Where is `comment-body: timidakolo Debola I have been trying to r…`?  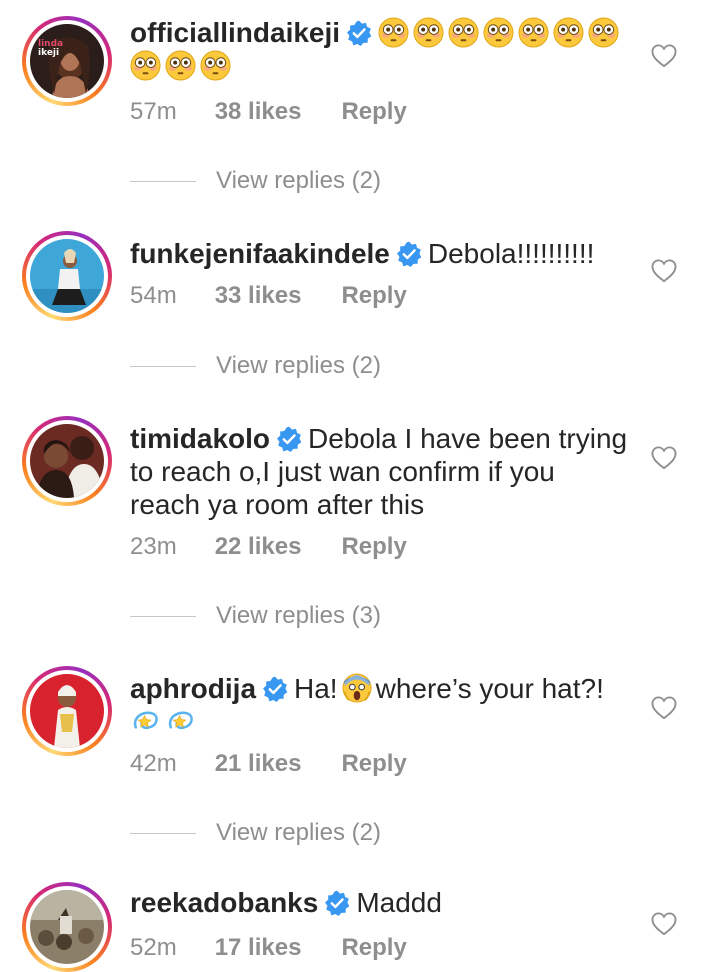 comment-body: timidakolo Debola I have been trying to r… is located at coordinates (380, 468).